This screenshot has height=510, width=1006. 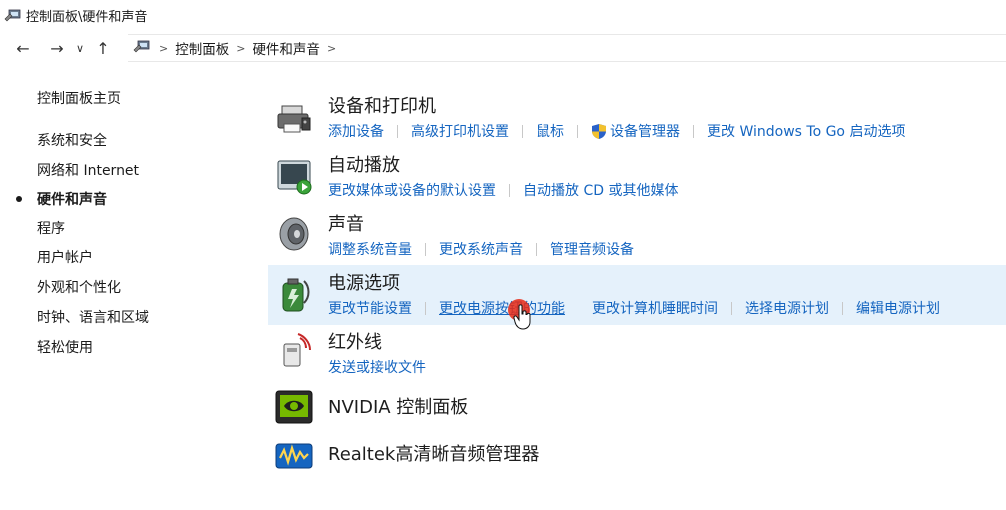 I want to click on category-links: 发送或接收文件, so click(x=377, y=367).